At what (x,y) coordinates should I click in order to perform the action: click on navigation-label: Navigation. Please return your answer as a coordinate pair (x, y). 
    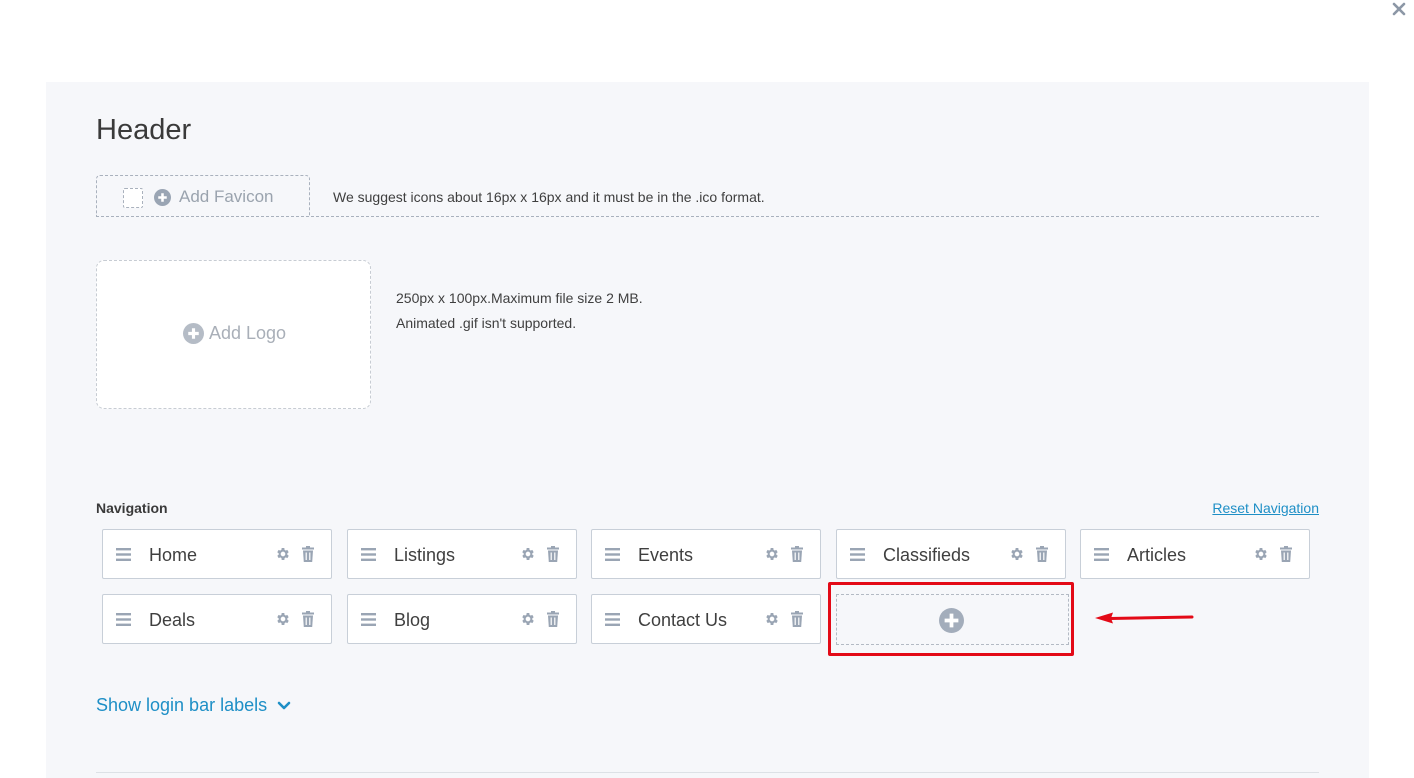
    Looking at the image, I should click on (132, 508).